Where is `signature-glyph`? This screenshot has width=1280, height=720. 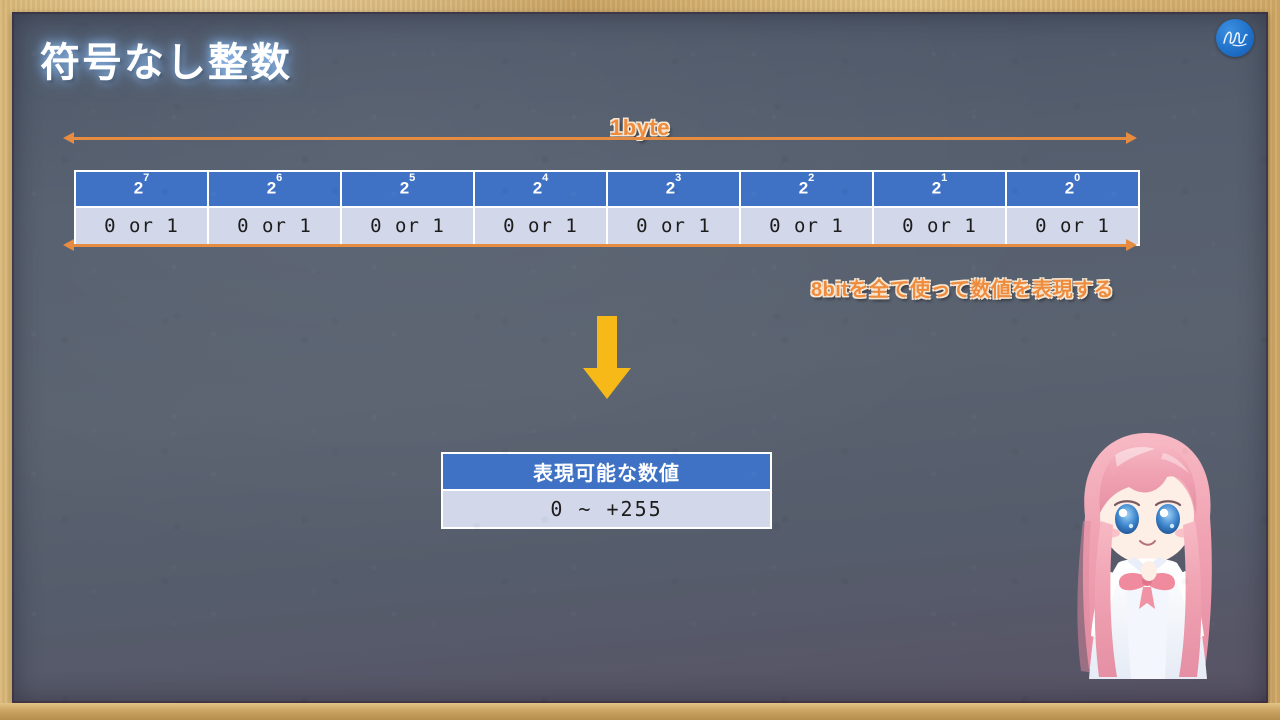 signature-glyph is located at coordinates (1235, 39).